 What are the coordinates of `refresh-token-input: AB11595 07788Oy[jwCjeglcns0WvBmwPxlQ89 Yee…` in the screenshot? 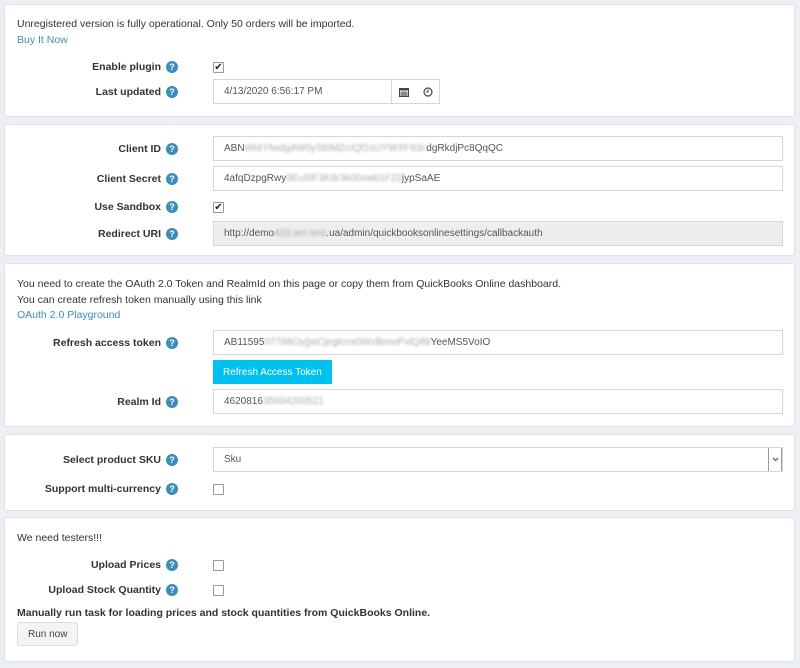 It's located at (498, 342).